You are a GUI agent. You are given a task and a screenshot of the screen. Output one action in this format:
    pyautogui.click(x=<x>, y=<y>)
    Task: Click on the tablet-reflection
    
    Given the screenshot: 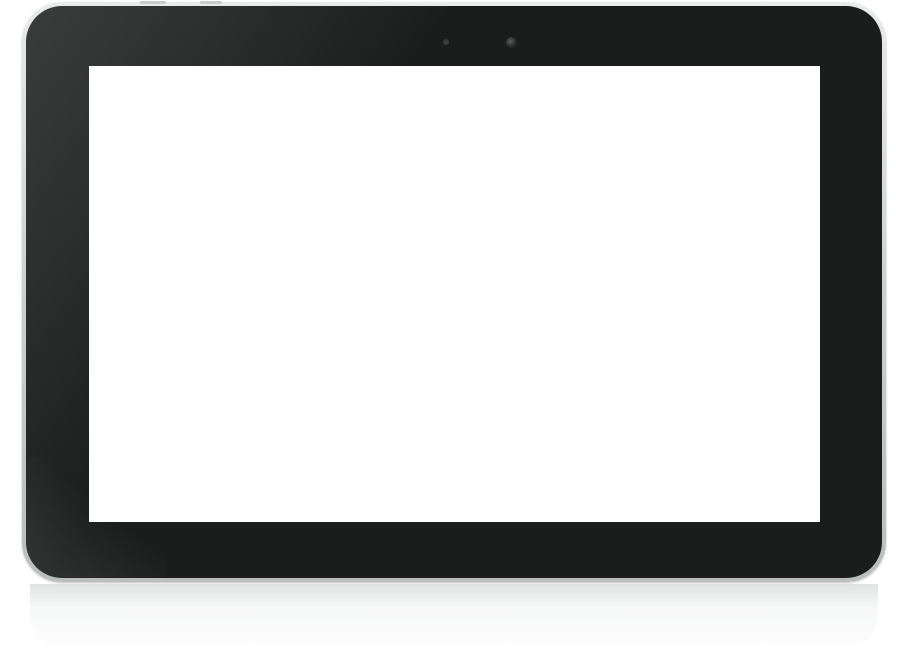 What is the action you would take?
    pyautogui.click(x=454, y=619)
    